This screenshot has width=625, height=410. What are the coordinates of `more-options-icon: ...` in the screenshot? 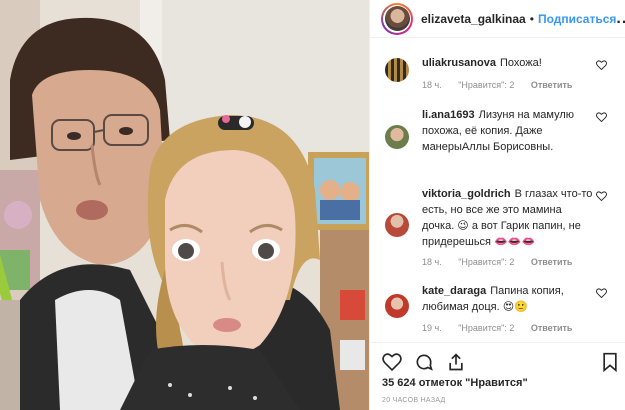 It's located at (620, 19).